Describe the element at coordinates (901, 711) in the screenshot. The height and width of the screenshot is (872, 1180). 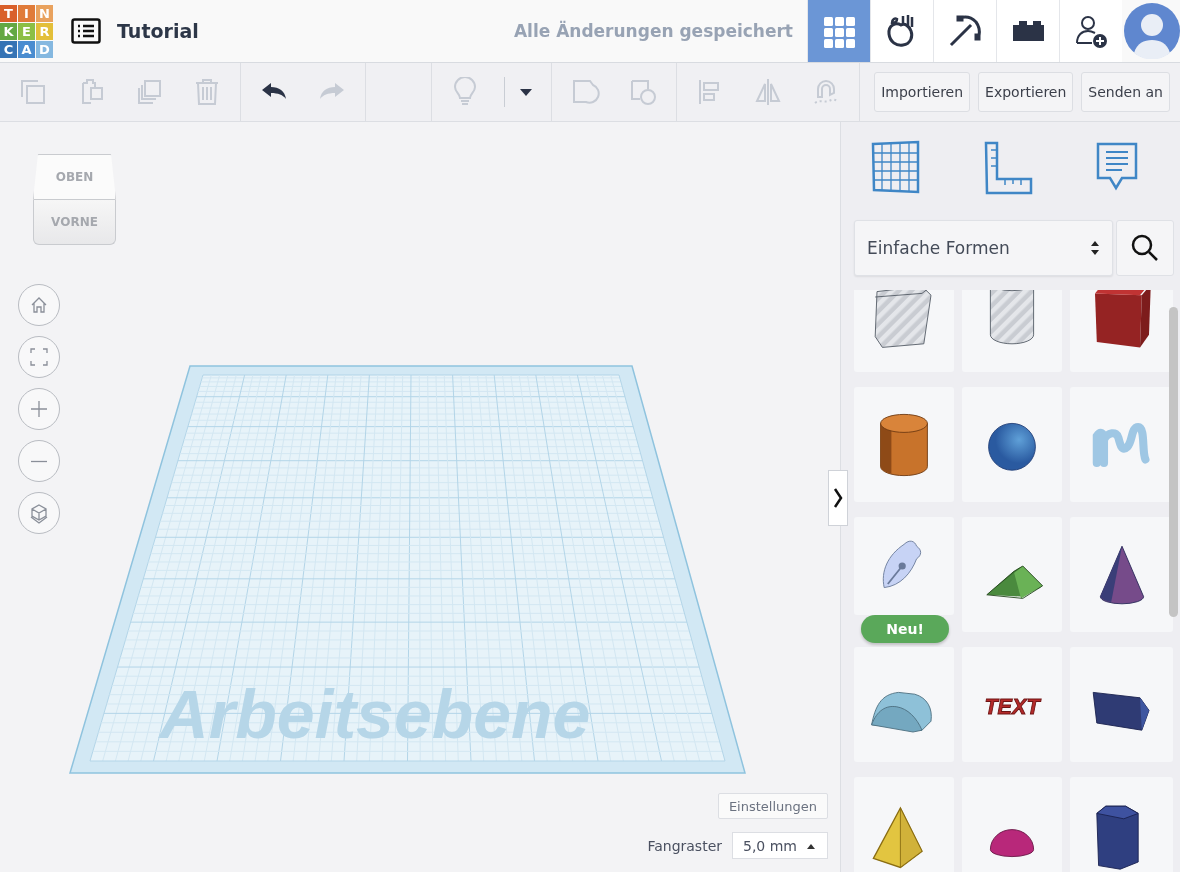
I see `half-cylinder-drawing` at that location.